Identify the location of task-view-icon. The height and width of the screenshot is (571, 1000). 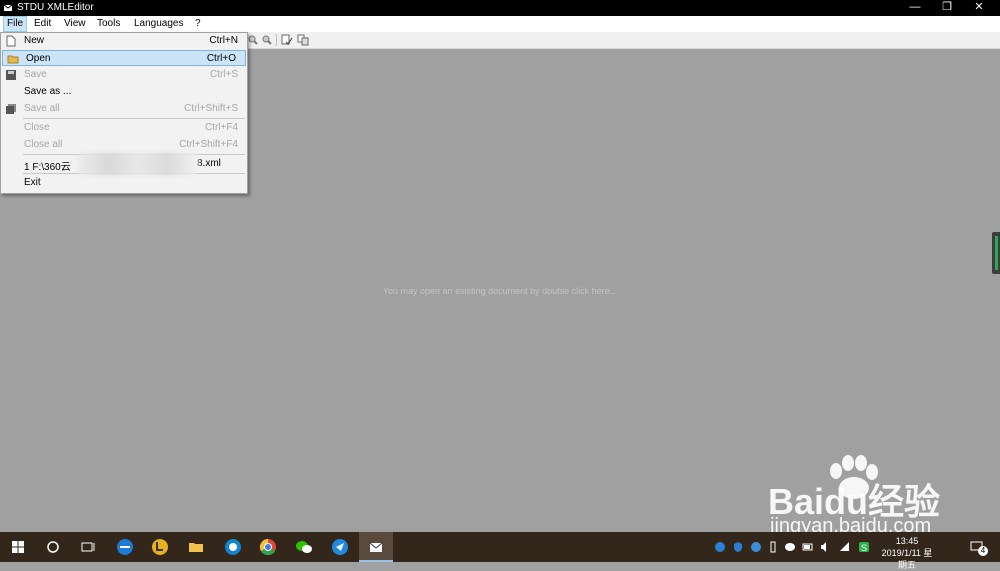
(88, 547).